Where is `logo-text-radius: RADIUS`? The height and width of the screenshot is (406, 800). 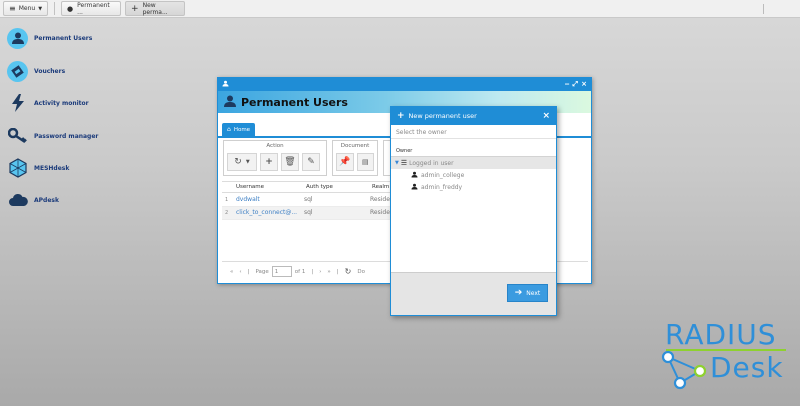 logo-text-radius: RADIUS is located at coordinates (721, 334).